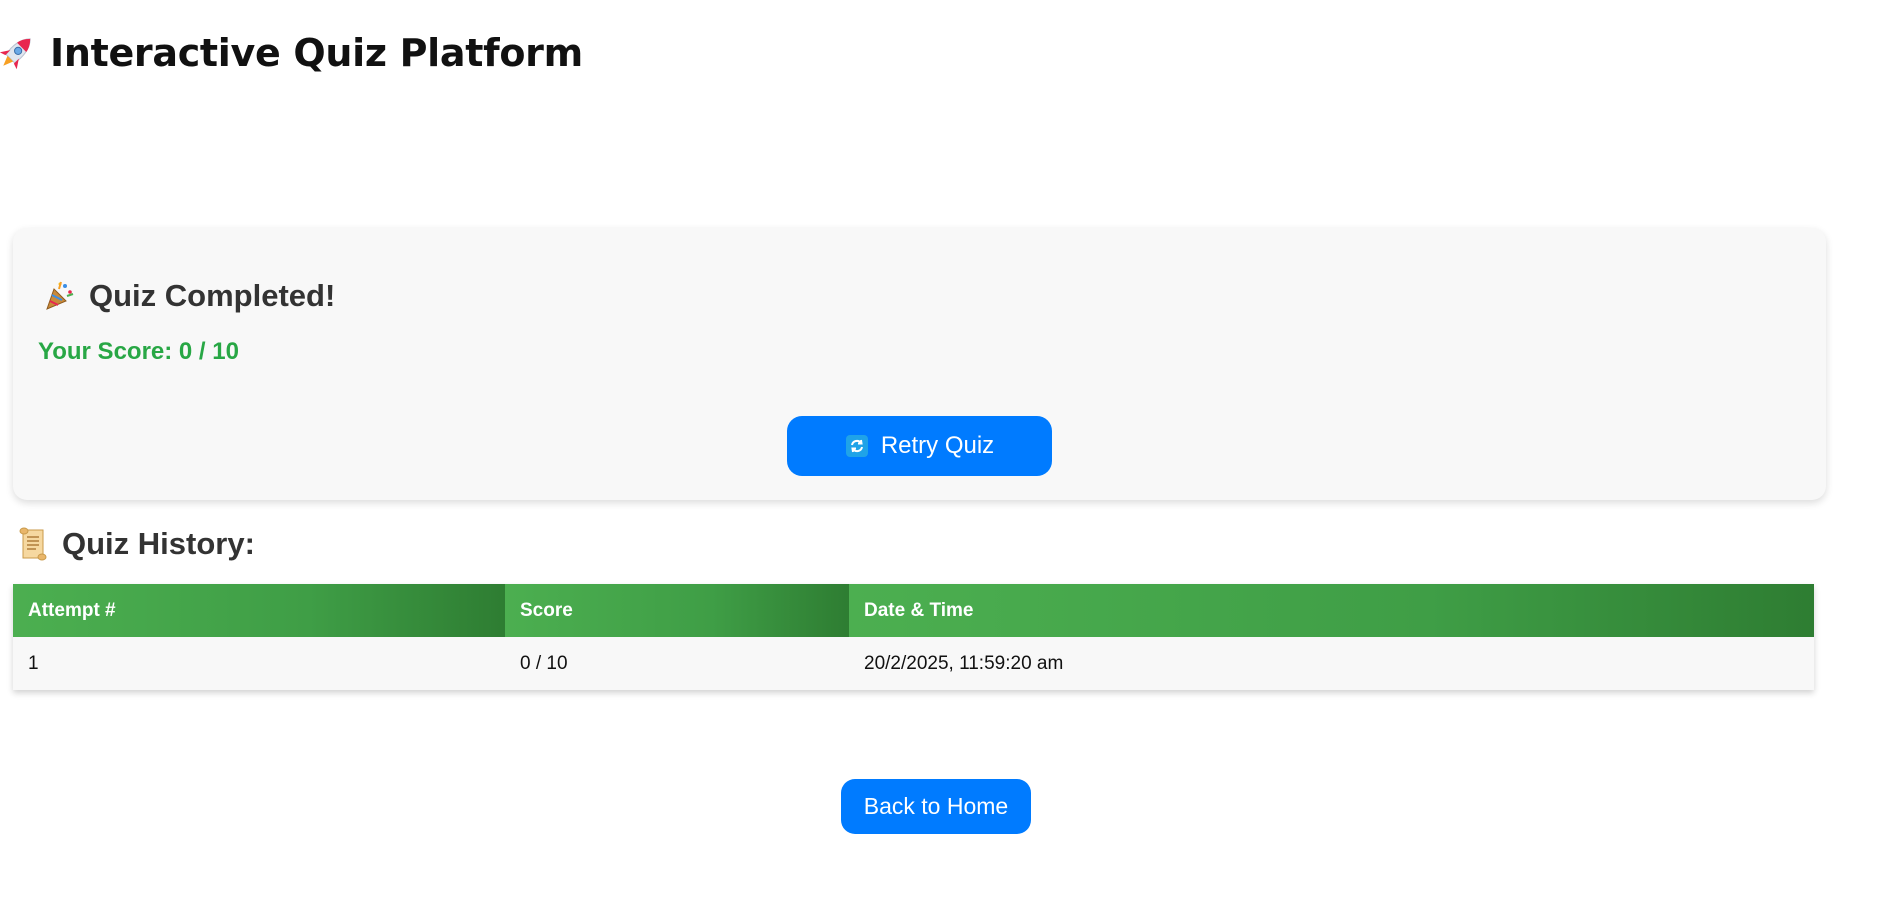 The height and width of the screenshot is (914, 1885). What do you see at coordinates (677, 663) in the screenshot?
I see `score-cell: 0 / 10` at bounding box center [677, 663].